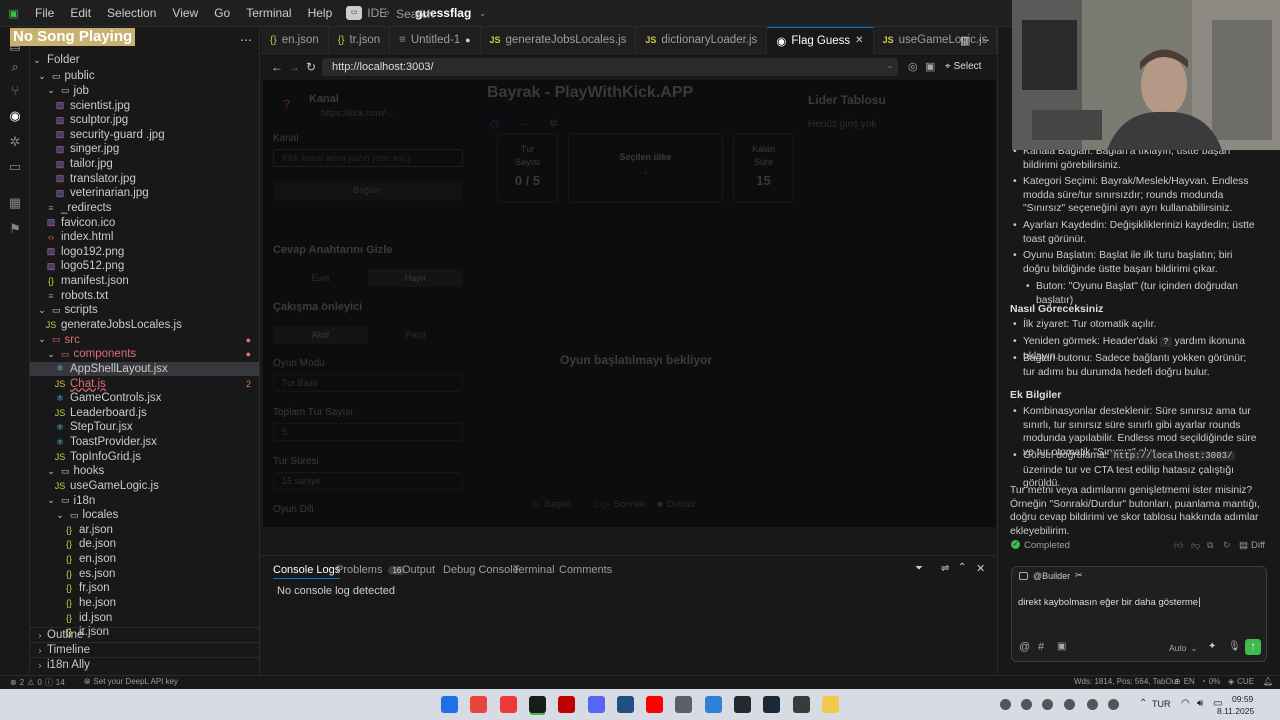  What do you see at coordinates (144, 649) in the screenshot?
I see `timeline-section: › Timeline` at bounding box center [144, 649].